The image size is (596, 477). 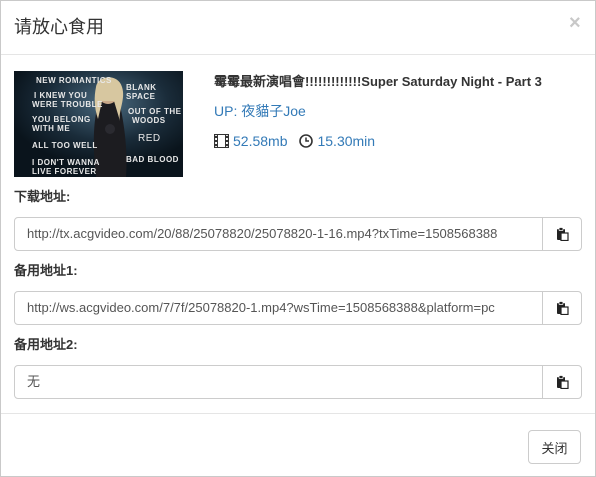 What do you see at coordinates (221, 141) in the screenshot?
I see `film-icon` at bounding box center [221, 141].